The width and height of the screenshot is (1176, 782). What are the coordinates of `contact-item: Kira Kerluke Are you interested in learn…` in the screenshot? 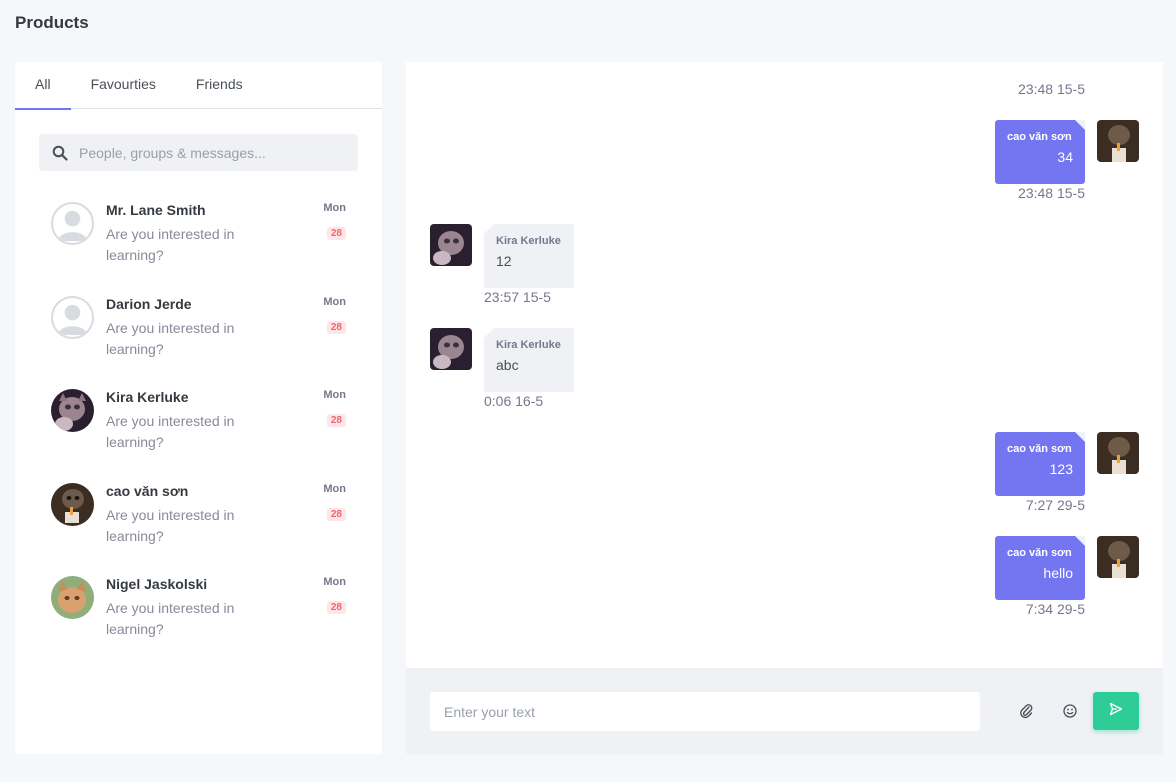 It's located at (198, 426).